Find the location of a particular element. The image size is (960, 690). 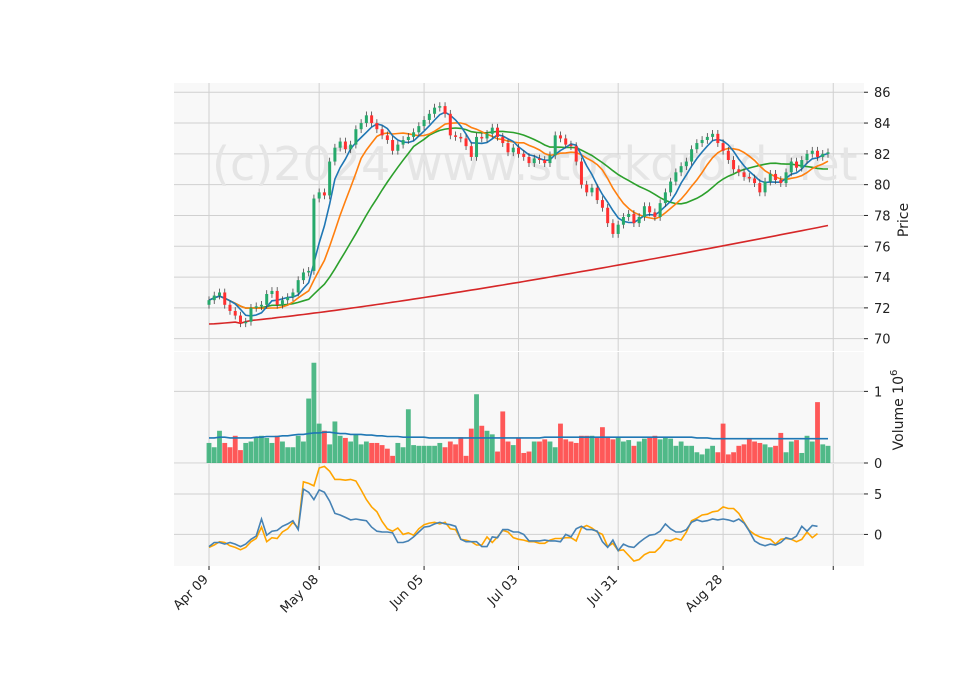

x-tick-label: May 08 is located at coordinates (300, 594).